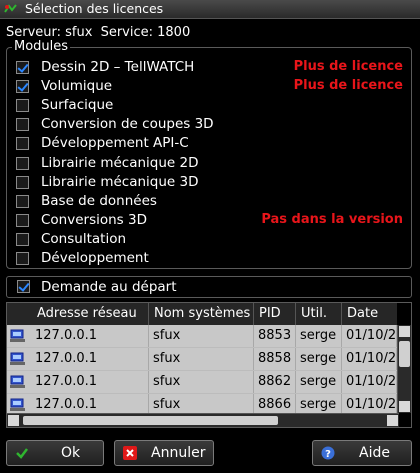 The image size is (420, 473). I want to click on vertical-scrollbar, so click(404, 369).